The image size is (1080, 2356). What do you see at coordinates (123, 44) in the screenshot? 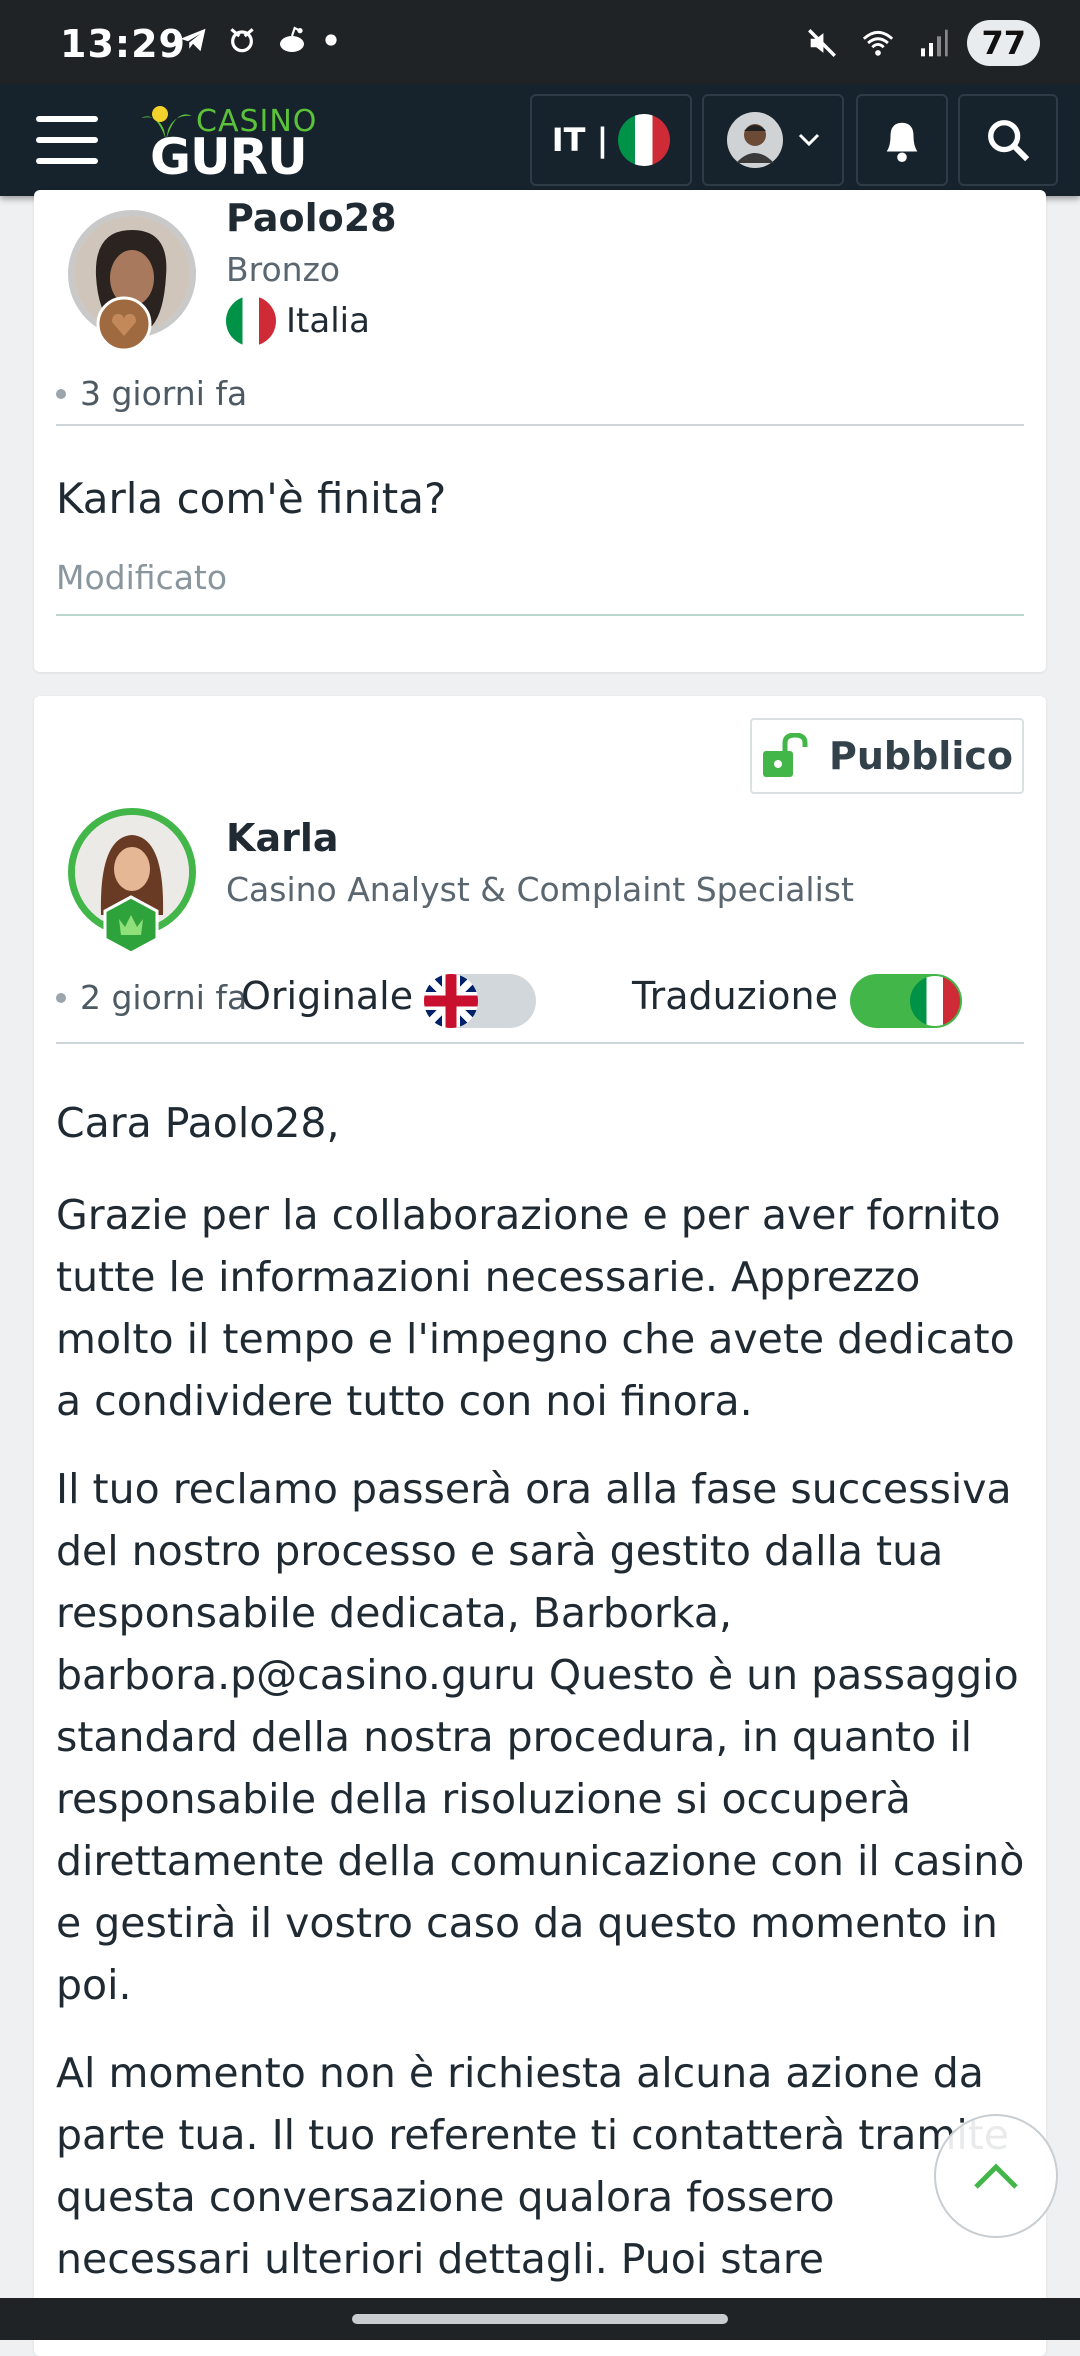
I see `status-time: 13:29` at bounding box center [123, 44].